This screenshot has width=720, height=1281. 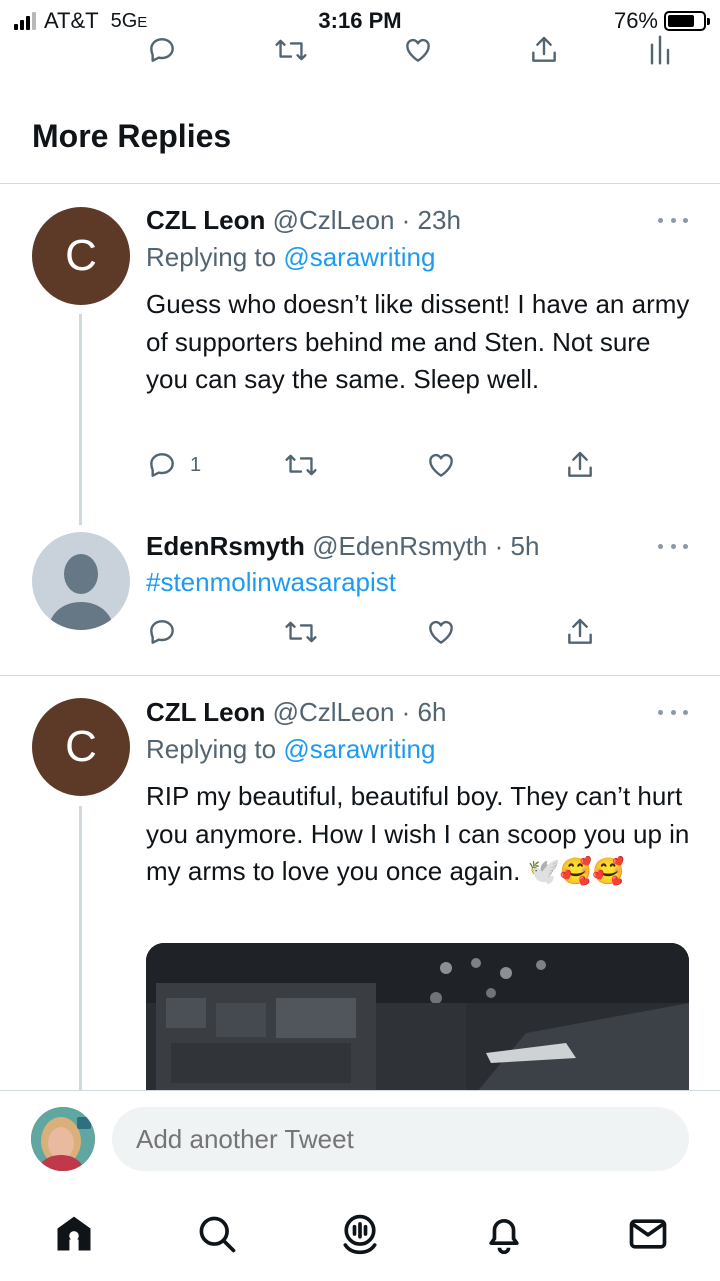 I want to click on reply-composer, so click(x=360, y=1140).